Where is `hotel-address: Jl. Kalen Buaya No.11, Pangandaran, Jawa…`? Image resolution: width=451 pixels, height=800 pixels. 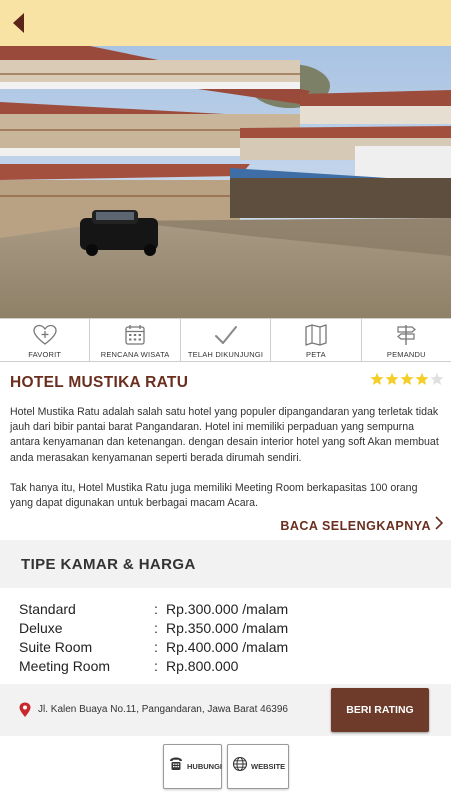
hotel-address: Jl. Kalen Buaya No.11, Pangandaran, Jawa… is located at coordinates (163, 709).